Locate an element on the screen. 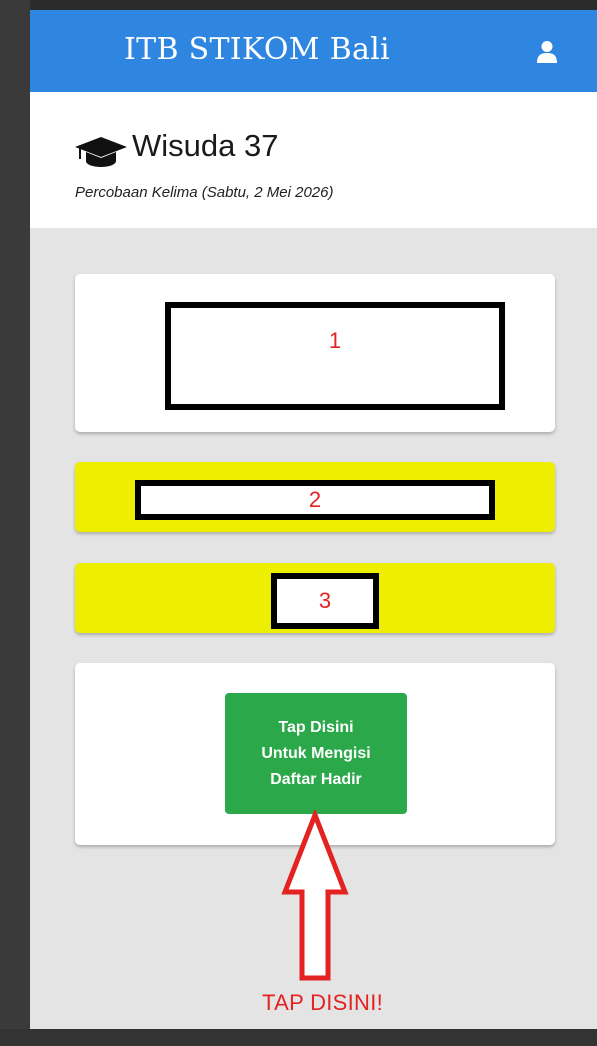 This screenshot has height=1046, width=597. info-card-1: 1 is located at coordinates (315, 353).